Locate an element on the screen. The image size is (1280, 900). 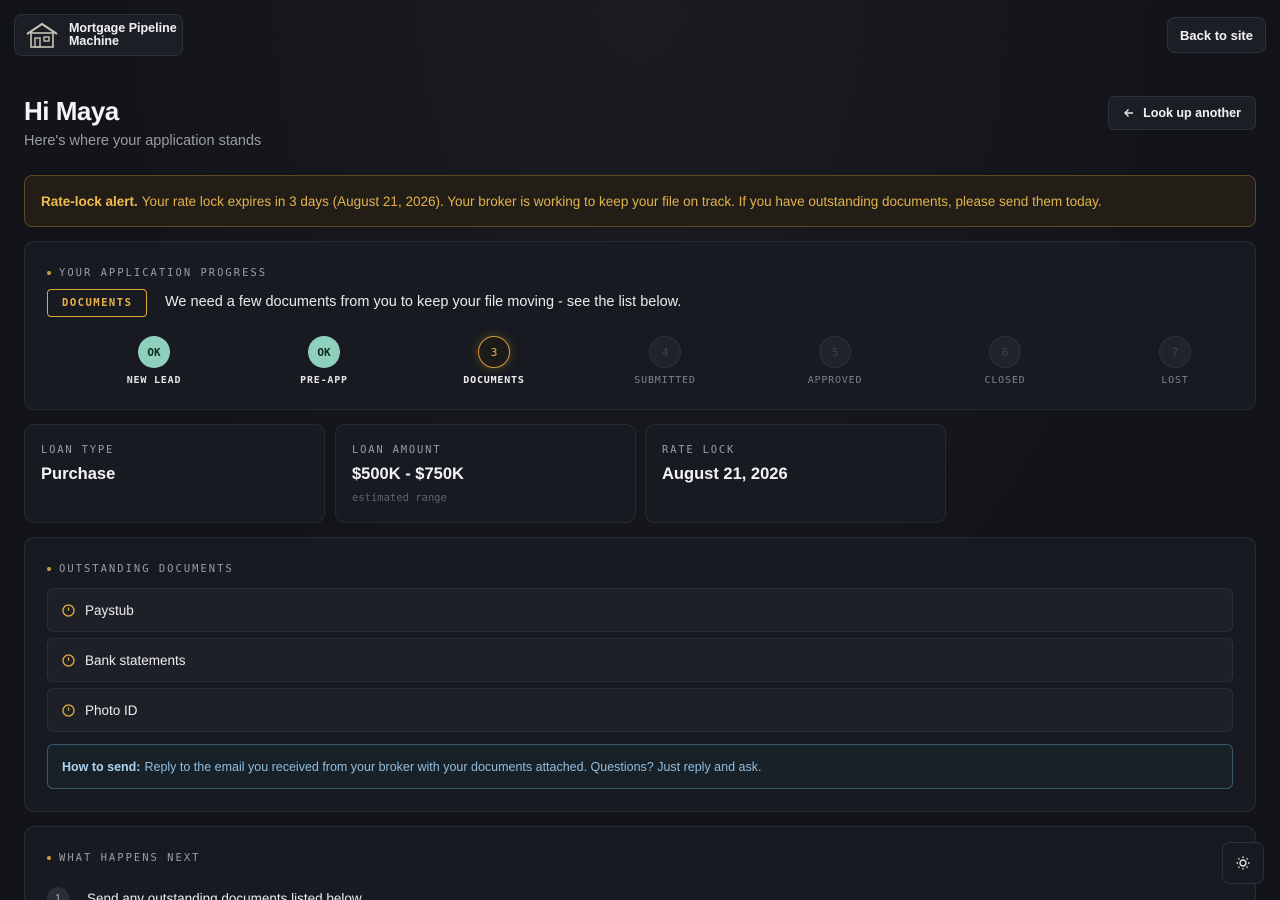
brand-logo: Mortgage Pipeline Machine is located at coordinates (98, 35).